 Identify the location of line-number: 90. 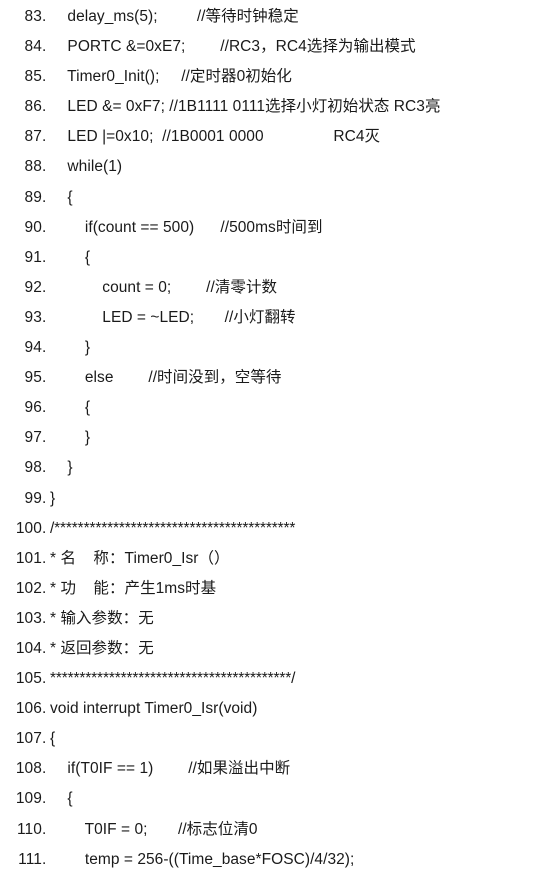
(33, 227).